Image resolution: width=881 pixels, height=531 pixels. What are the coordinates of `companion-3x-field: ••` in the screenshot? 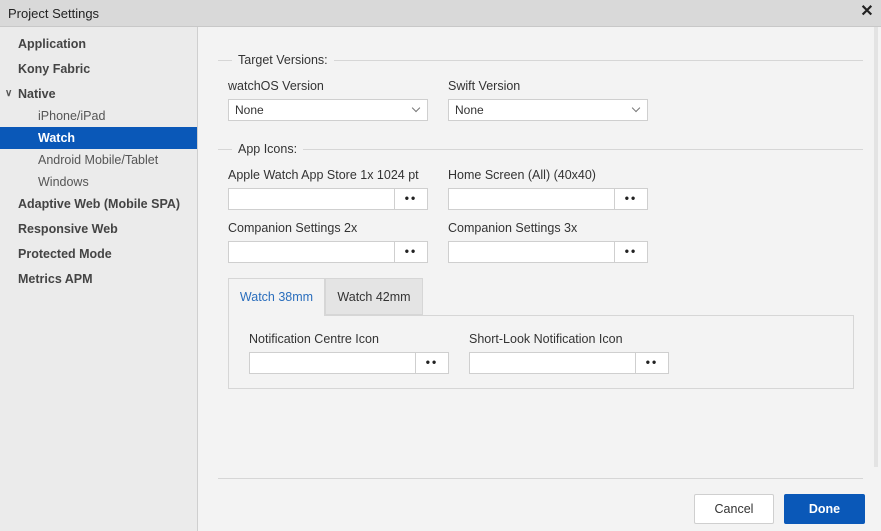 It's located at (548, 252).